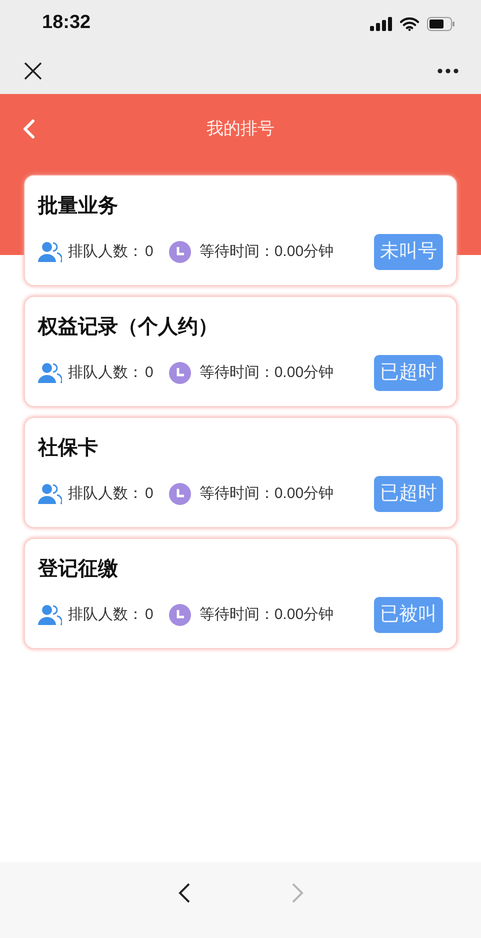  Describe the element at coordinates (441, 23) in the screenshot. I see `battery-icon` at that location.